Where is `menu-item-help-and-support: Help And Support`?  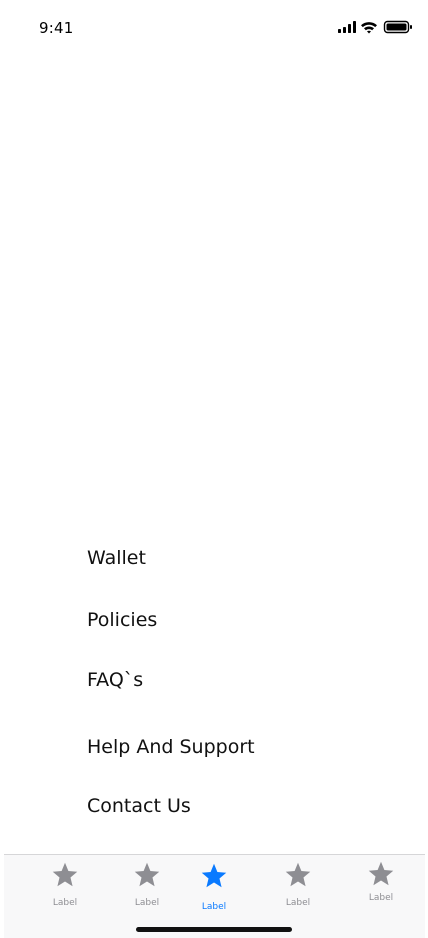 menu-item-help-and-support: Help And Support is located at coordinates (171, 747).